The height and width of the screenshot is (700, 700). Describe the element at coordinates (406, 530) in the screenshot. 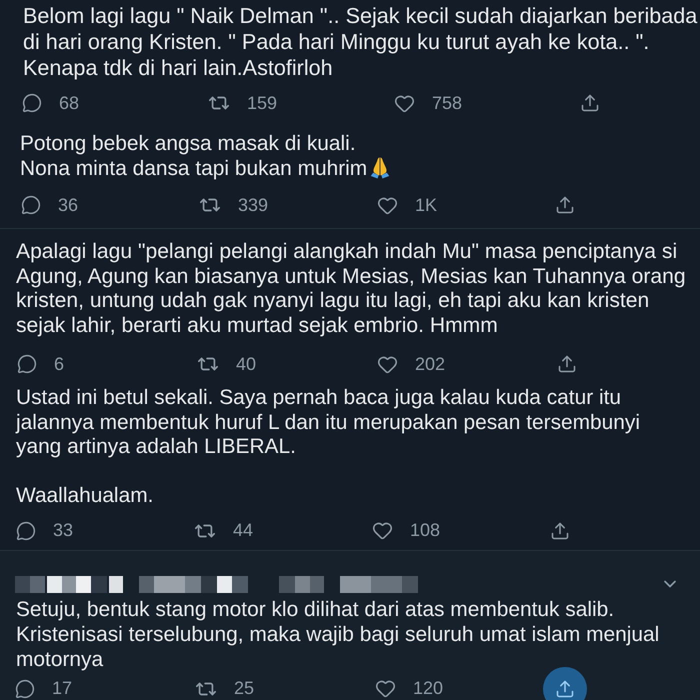

I see `like-button: 108` at that location.